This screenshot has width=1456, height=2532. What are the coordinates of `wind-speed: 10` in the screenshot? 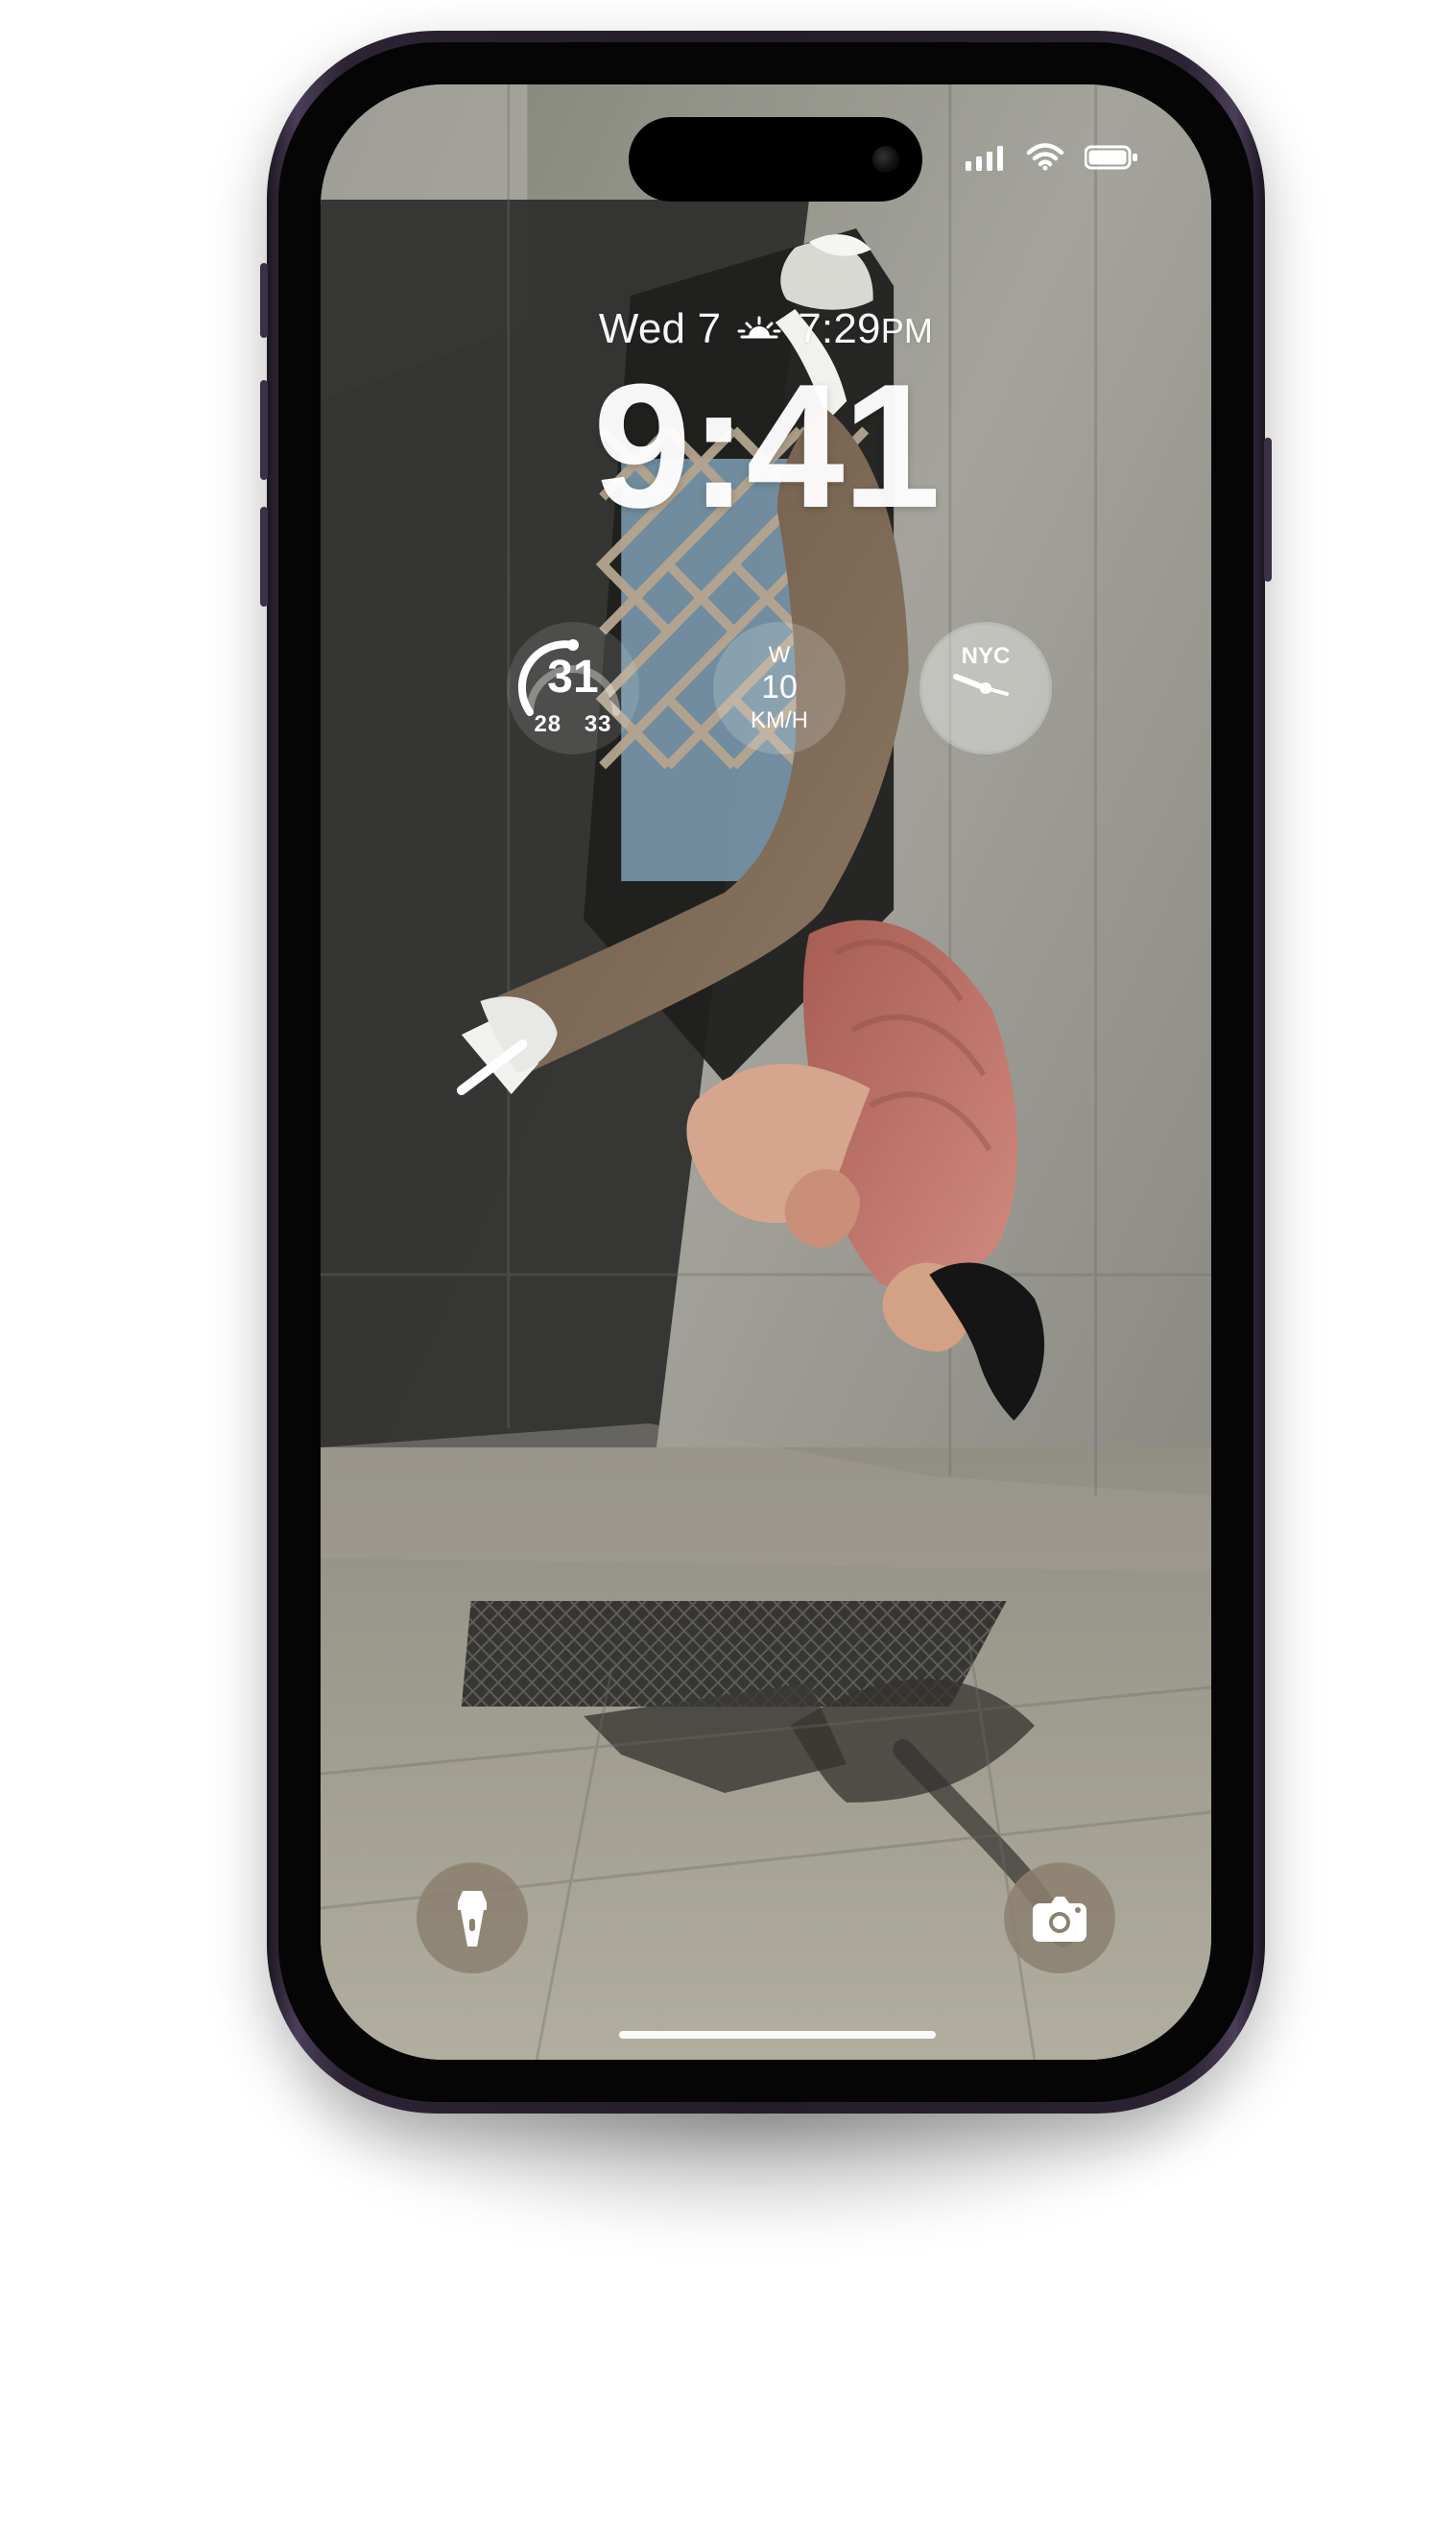 It's located at (780, 687).